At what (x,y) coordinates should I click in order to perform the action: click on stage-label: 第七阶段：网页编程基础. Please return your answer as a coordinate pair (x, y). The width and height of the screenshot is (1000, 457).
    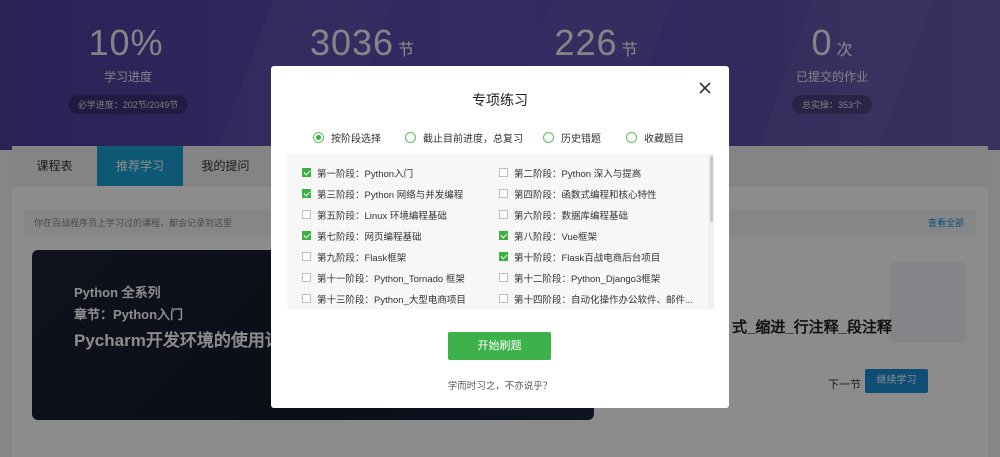
    Looking at the image, I should click on (369, 237).